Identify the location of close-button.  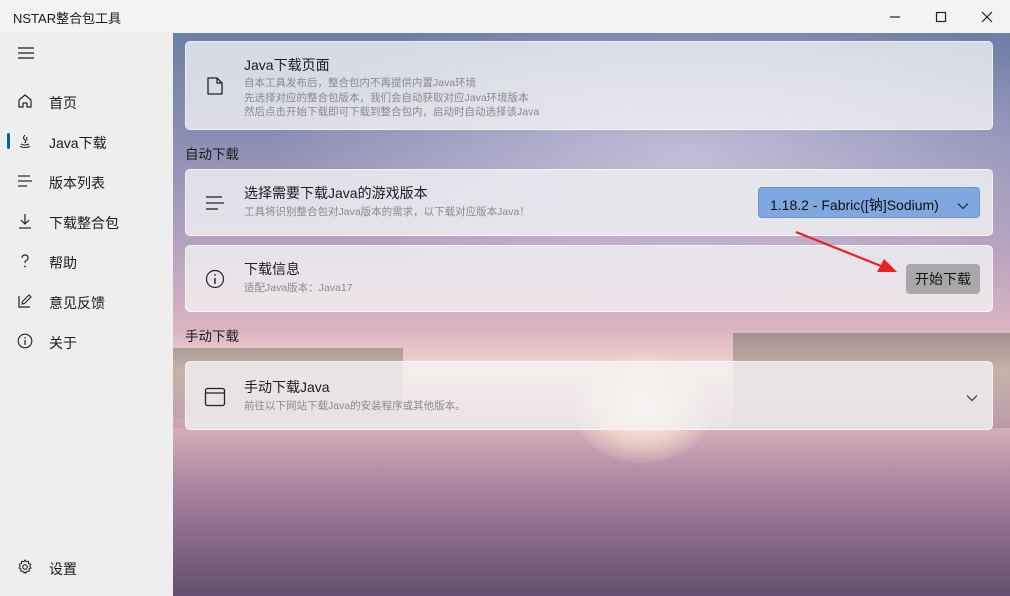
(987, 16).